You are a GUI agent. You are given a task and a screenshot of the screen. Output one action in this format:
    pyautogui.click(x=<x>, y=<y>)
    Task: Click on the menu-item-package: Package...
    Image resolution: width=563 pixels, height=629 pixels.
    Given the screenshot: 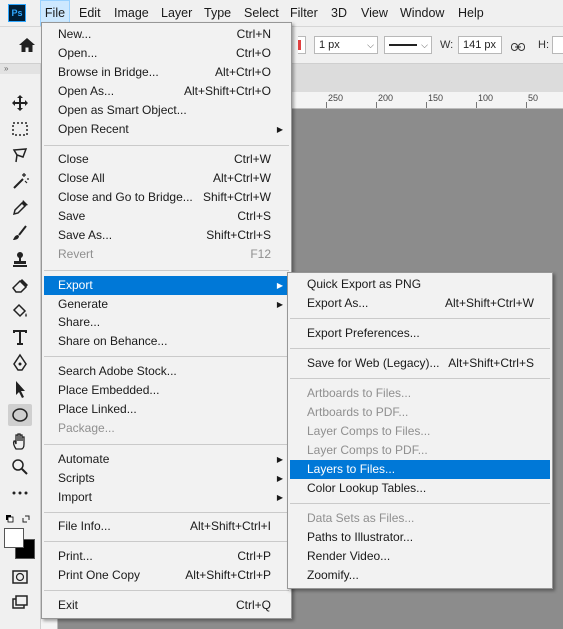 What is the action you would take?
    pyautogui.click(x=86, y=428)
    